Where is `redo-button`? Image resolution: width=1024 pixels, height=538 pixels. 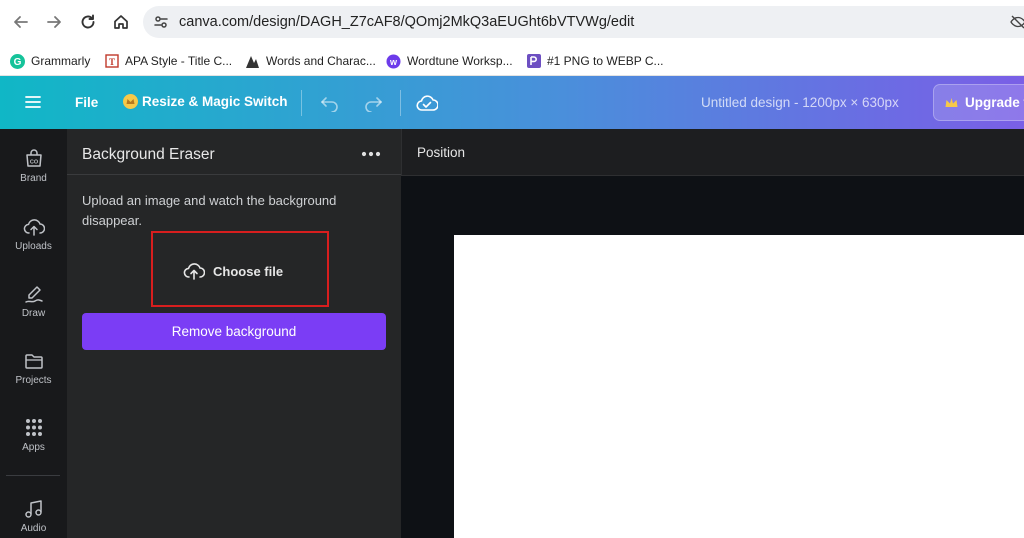
redo-button is located at coordinates (373, 105).